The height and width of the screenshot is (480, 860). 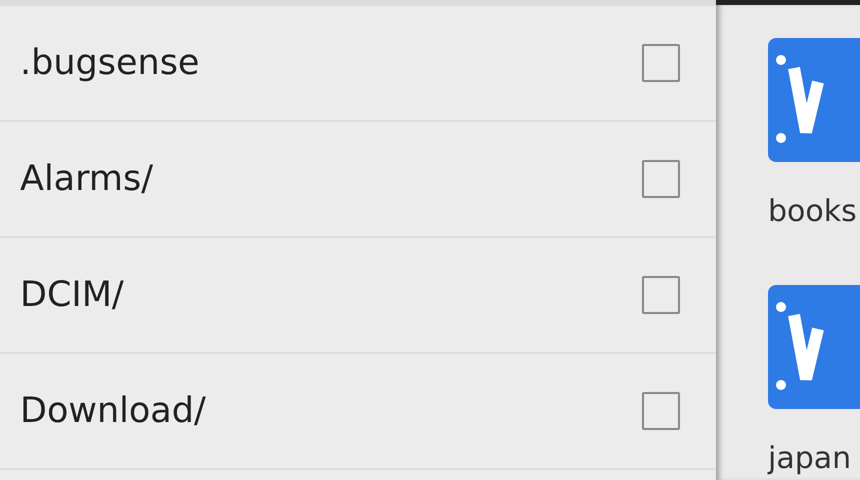 I want to click on folder-name: Alarms/, so click(x=87, y=179).